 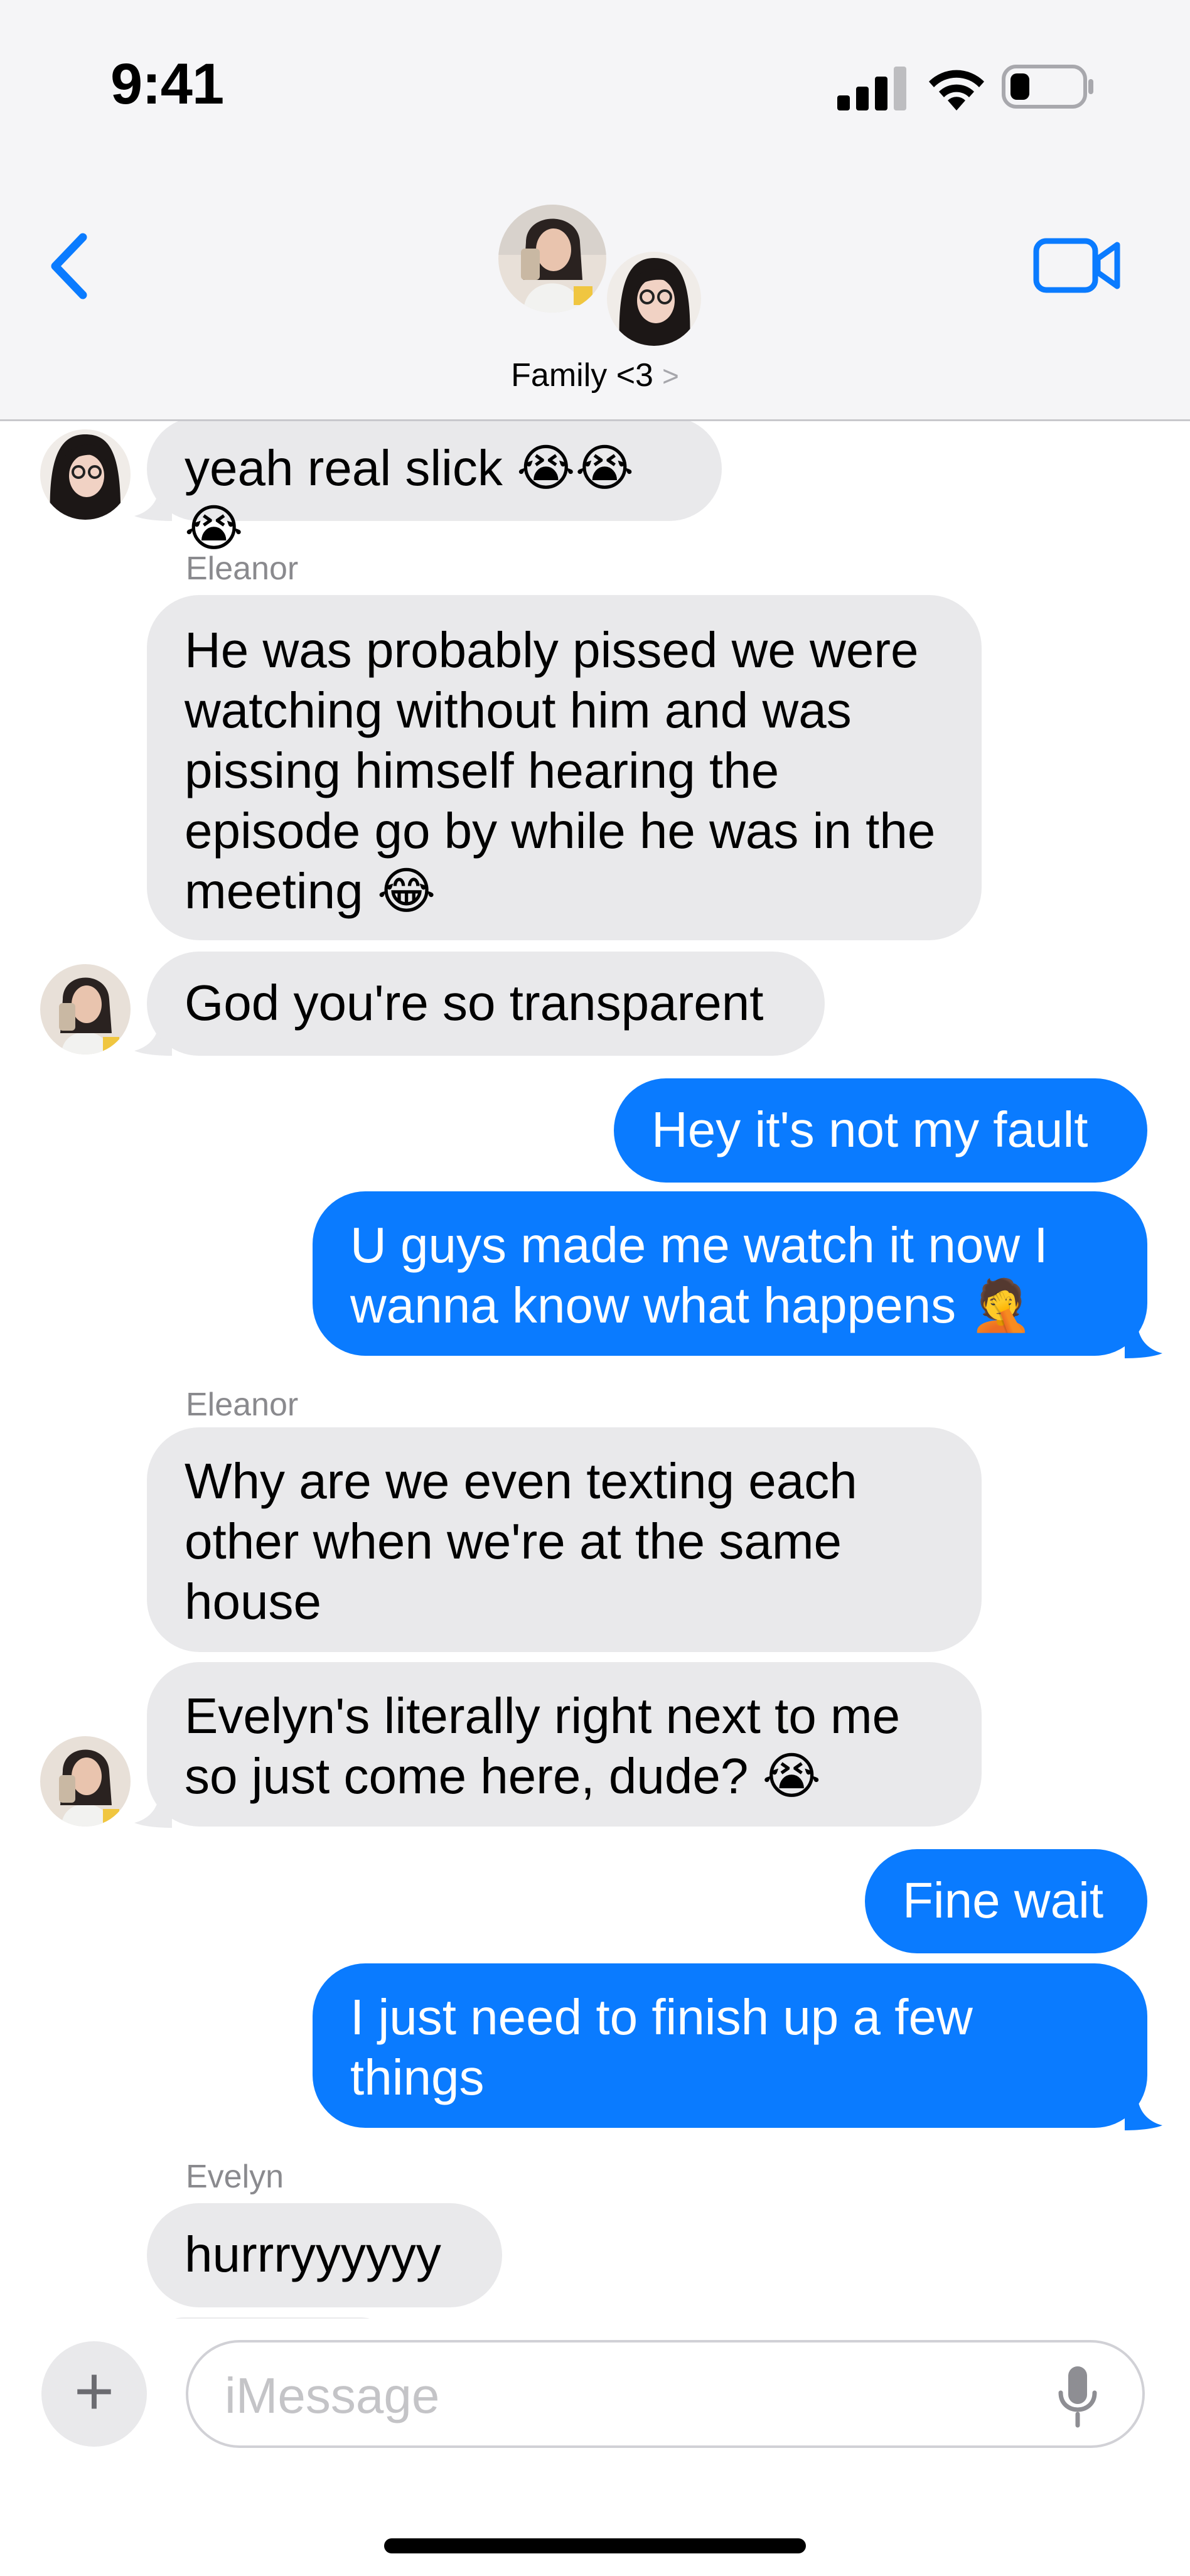 I want to click on message-text: Fine wait, so click(x=1003, y=1900).